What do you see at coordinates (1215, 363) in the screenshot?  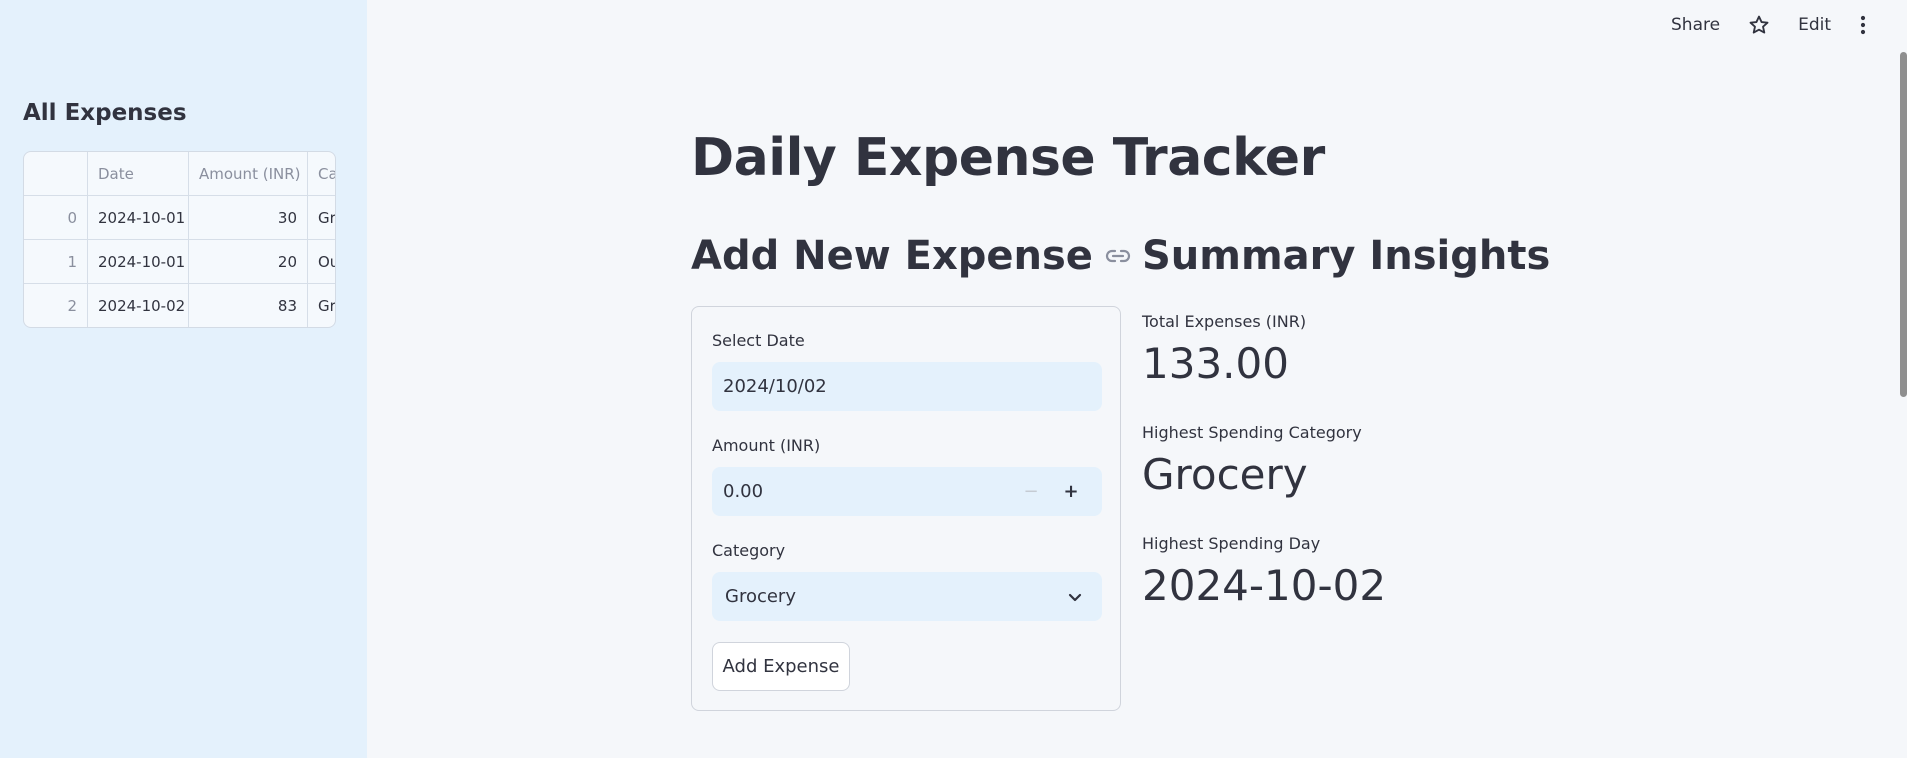 I see `total-expenses-value: 133.00` at bounding box center [1215, 363].